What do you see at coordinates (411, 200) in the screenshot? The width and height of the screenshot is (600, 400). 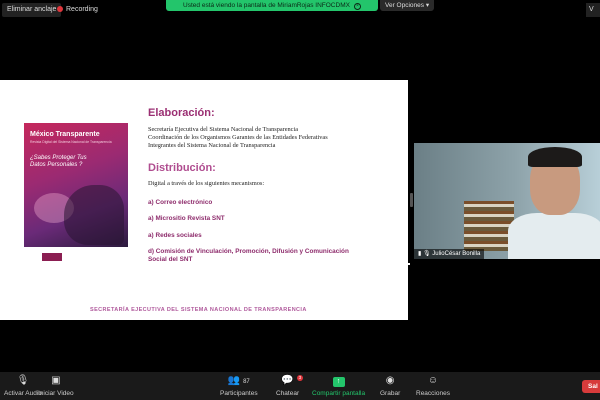 I see `split-handle` at bounding box center [411, 200].